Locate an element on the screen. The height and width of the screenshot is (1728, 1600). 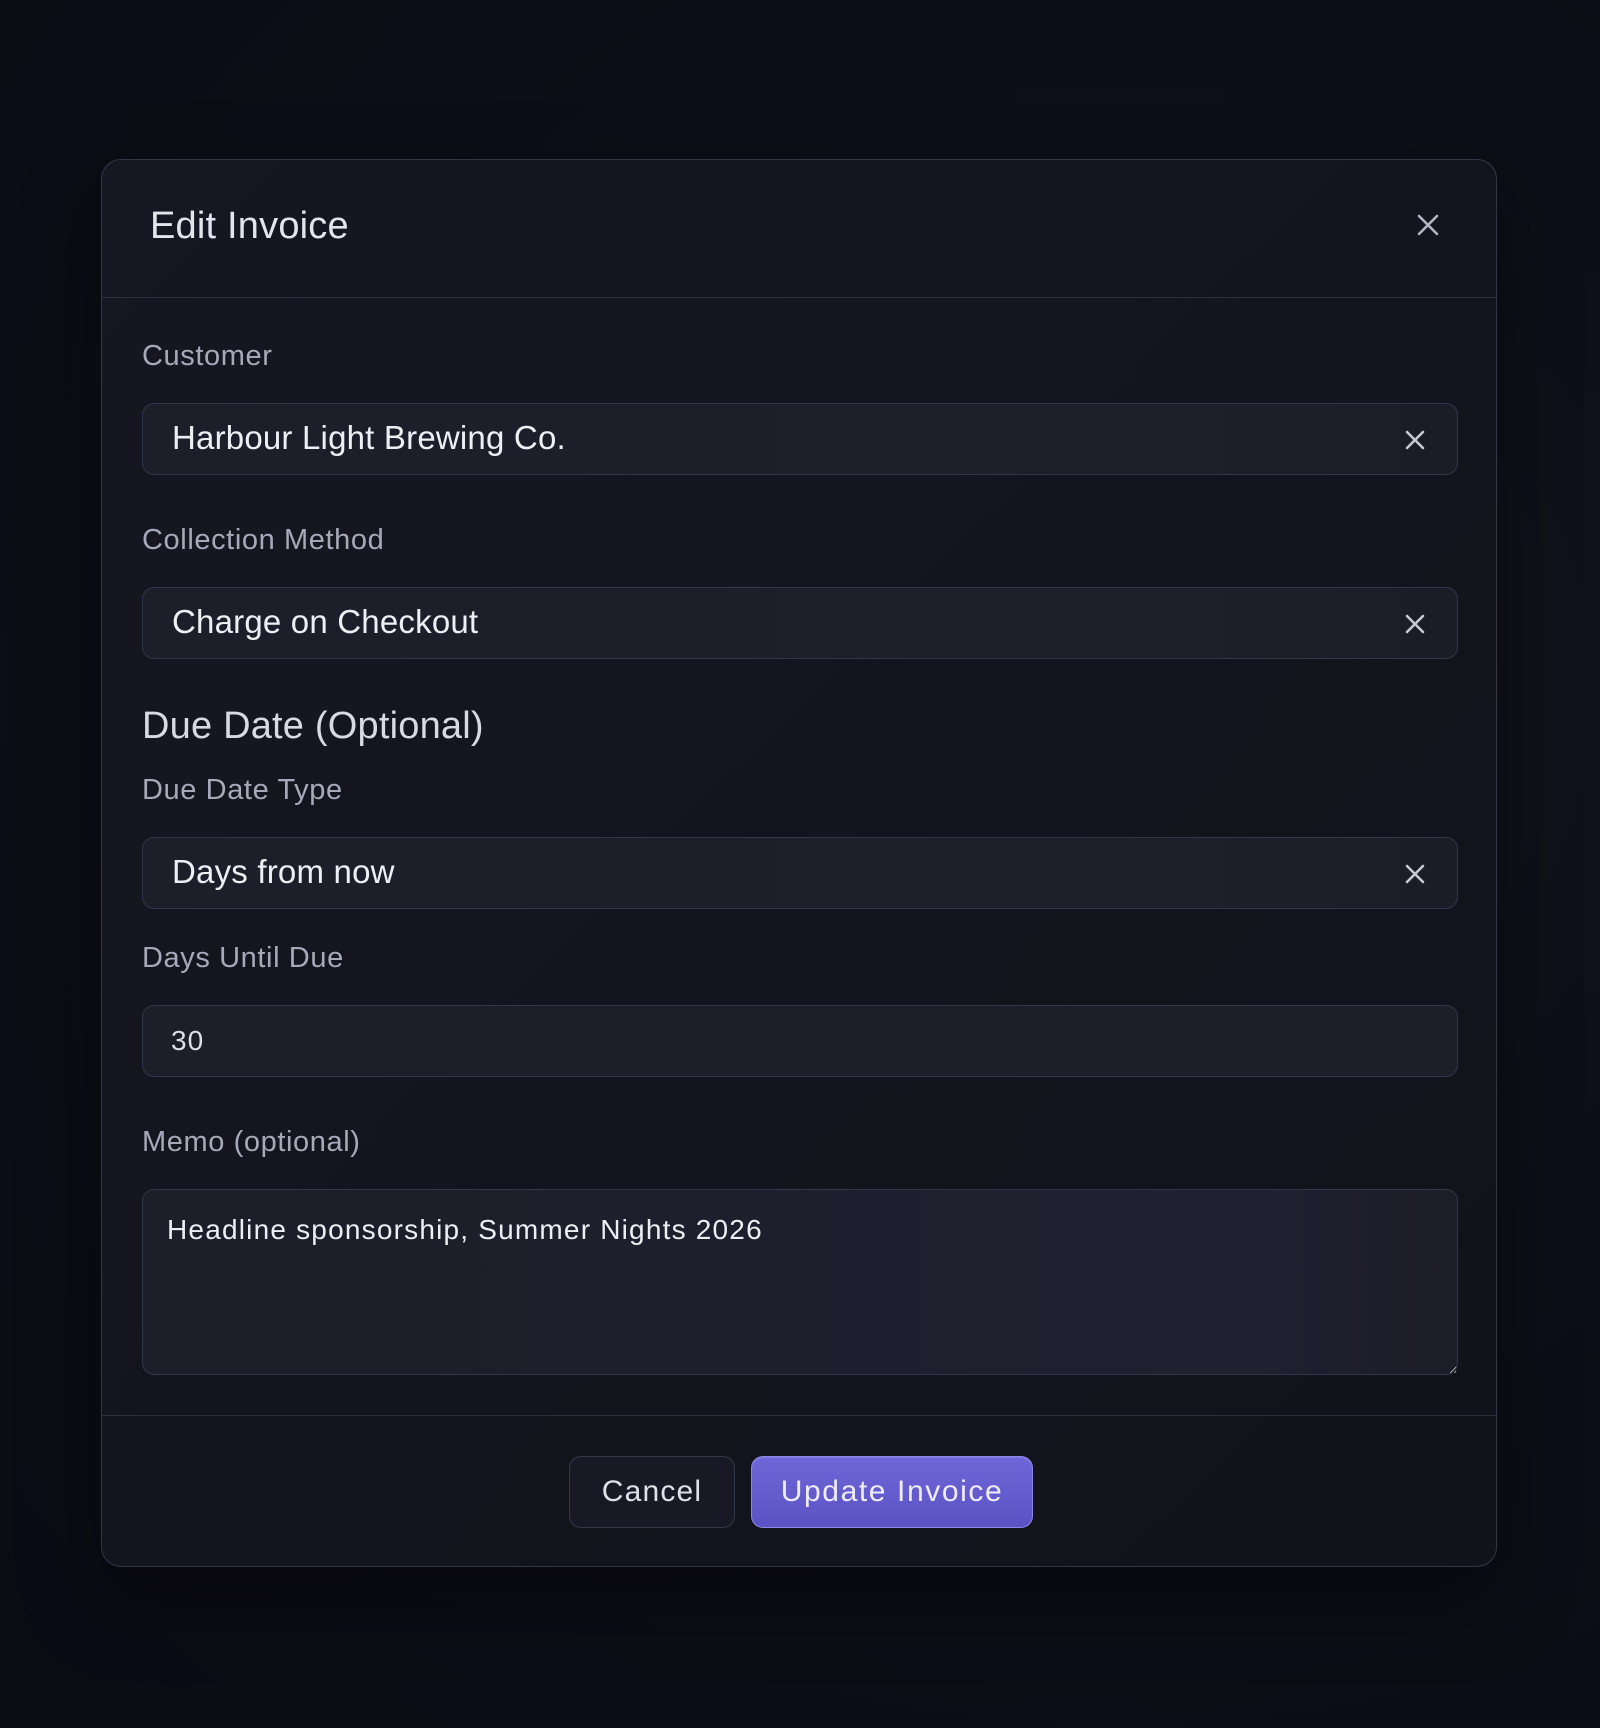
close-icon is located at coordinates (1428, 225).